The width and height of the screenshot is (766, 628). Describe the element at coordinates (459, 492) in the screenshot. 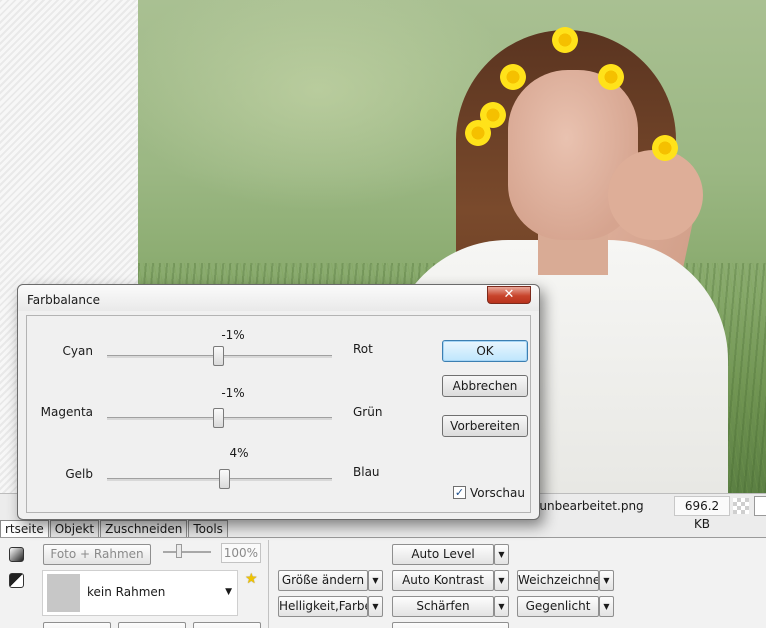

I see `preview-checkbox: ✓` at that location.